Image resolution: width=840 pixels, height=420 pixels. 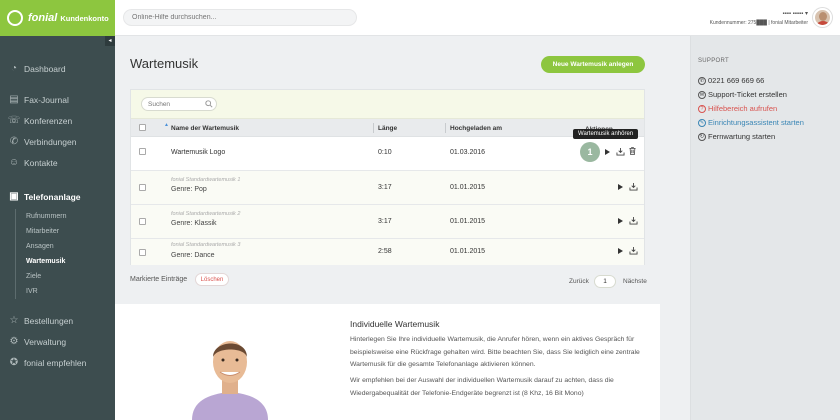 I want to click on pager-back-link: Zurück, so click(x=579, y=281).